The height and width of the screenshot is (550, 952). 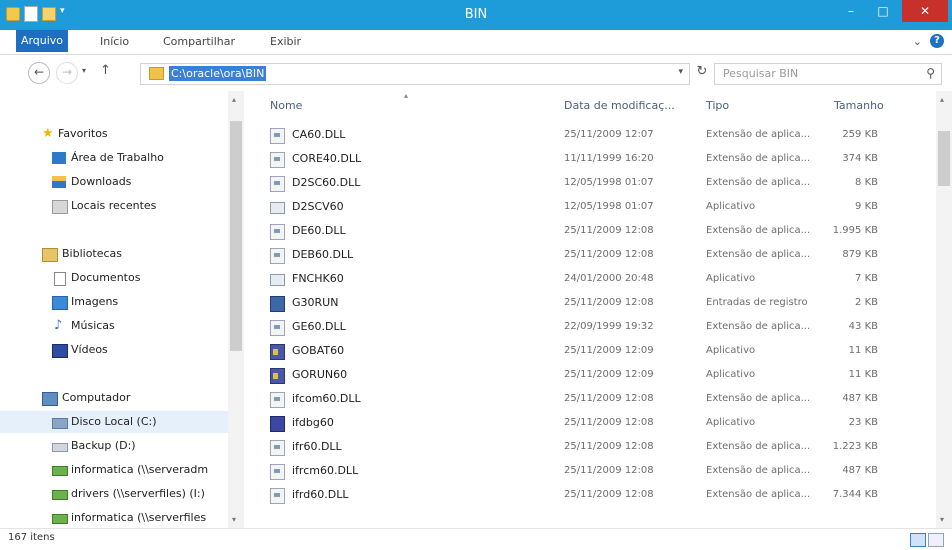 What do you see at coordinates (84, 70) in the screenshot?
I see `recent-locations-icon: ▾` at bounding box center [84, 70].